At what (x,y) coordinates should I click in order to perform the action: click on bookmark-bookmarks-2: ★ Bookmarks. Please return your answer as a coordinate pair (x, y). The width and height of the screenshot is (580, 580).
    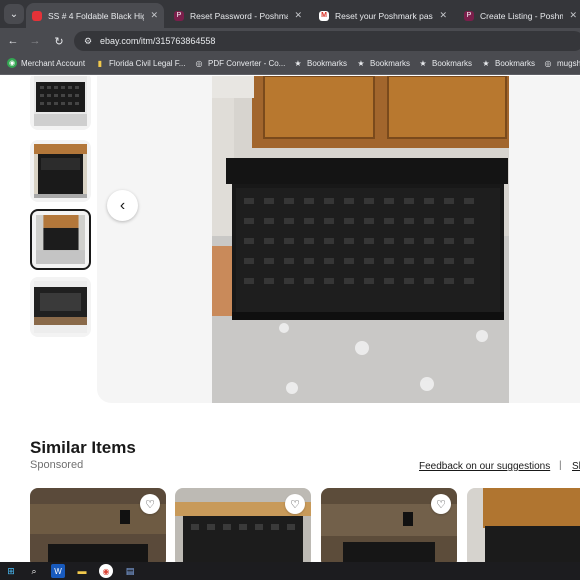
    Looking at the image, I should click on (383, 63).